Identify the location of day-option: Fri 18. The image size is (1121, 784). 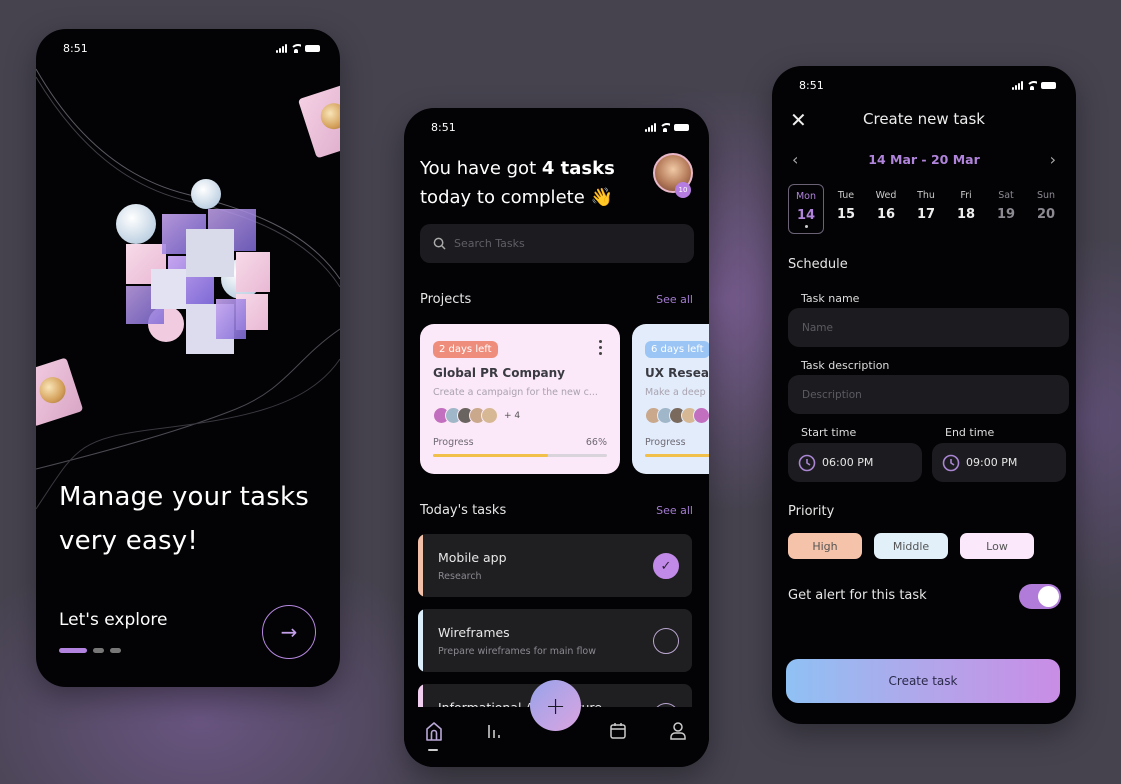
(966, 209).